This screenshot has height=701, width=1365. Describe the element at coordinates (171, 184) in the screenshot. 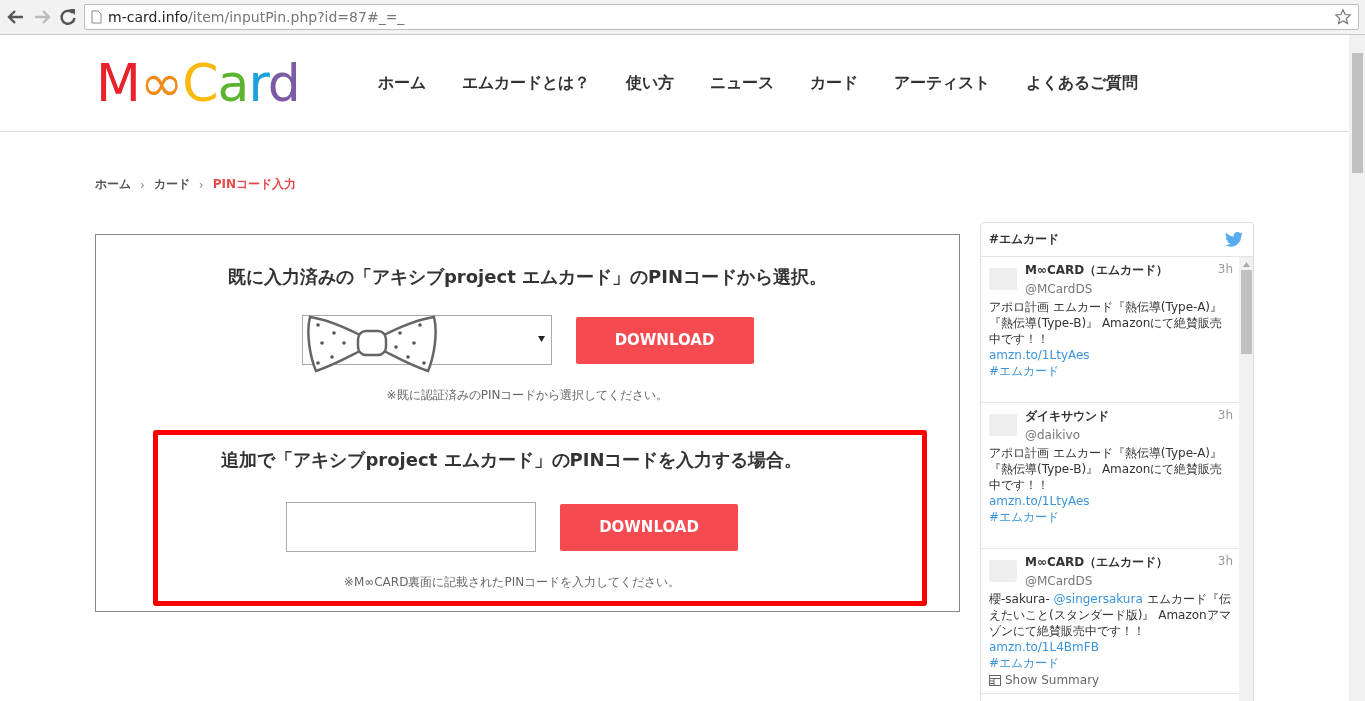

I see `breadcrumb-link: カード` at that location.